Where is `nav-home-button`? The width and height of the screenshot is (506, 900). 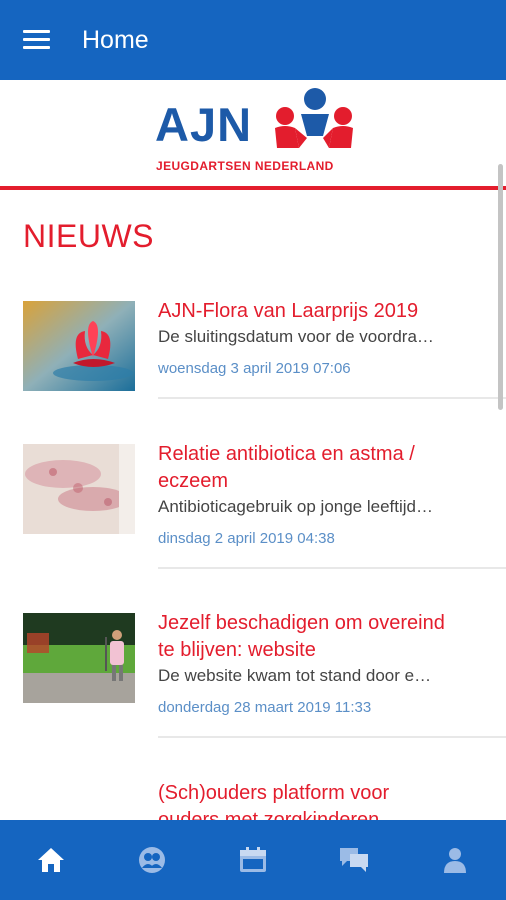
nav-home-button is located at coordinates (51, 860).